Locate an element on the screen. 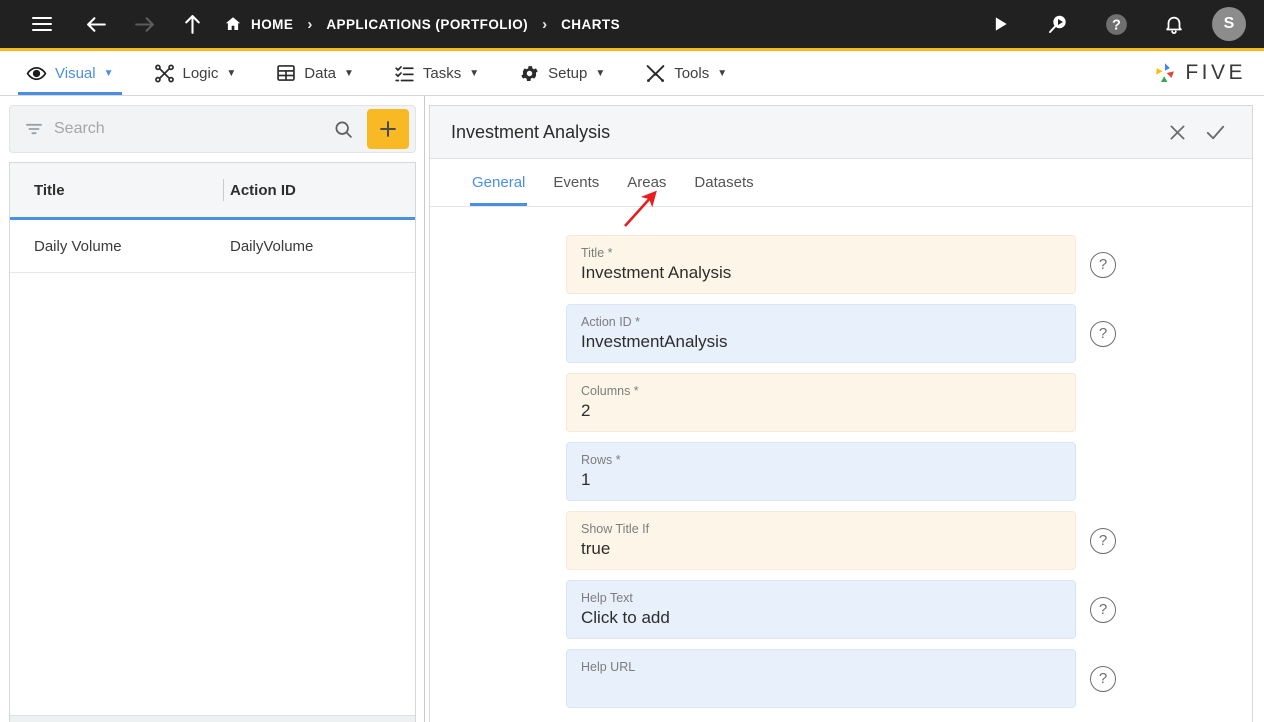 The width and height of the screenshot is (1264, 722). help-icon-show-title-if: ? is located at coordinates (1103, 540).